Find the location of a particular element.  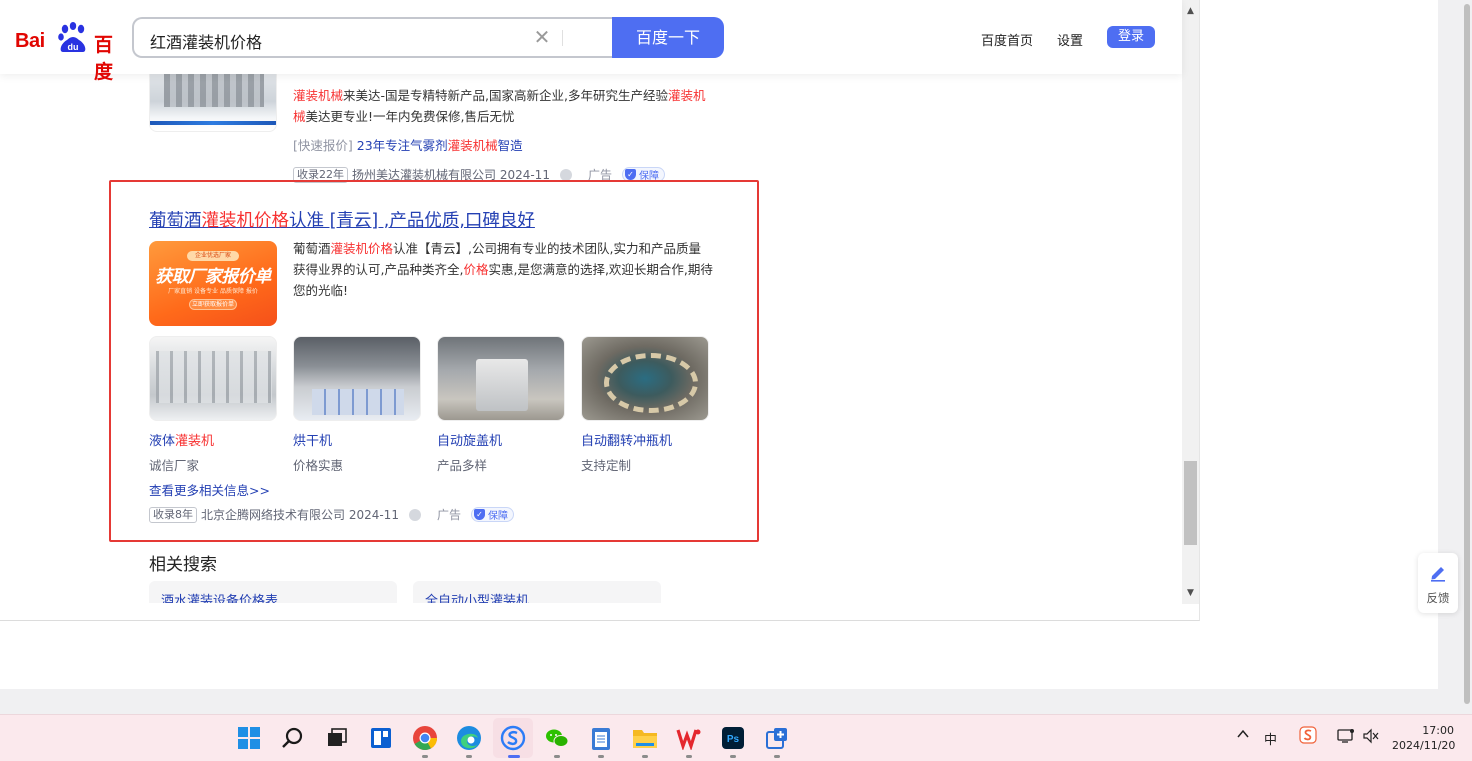

chrome-icon is located at coordinates (425, 738).